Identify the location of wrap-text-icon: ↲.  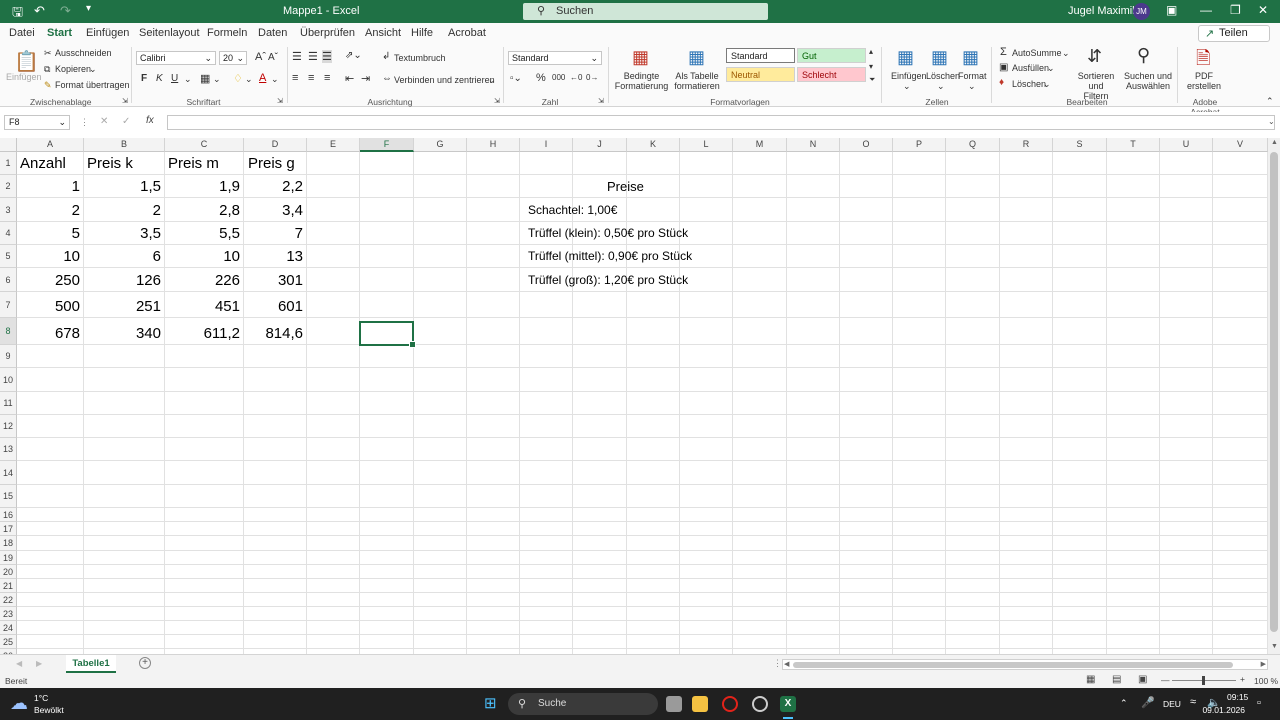
(386, 56).